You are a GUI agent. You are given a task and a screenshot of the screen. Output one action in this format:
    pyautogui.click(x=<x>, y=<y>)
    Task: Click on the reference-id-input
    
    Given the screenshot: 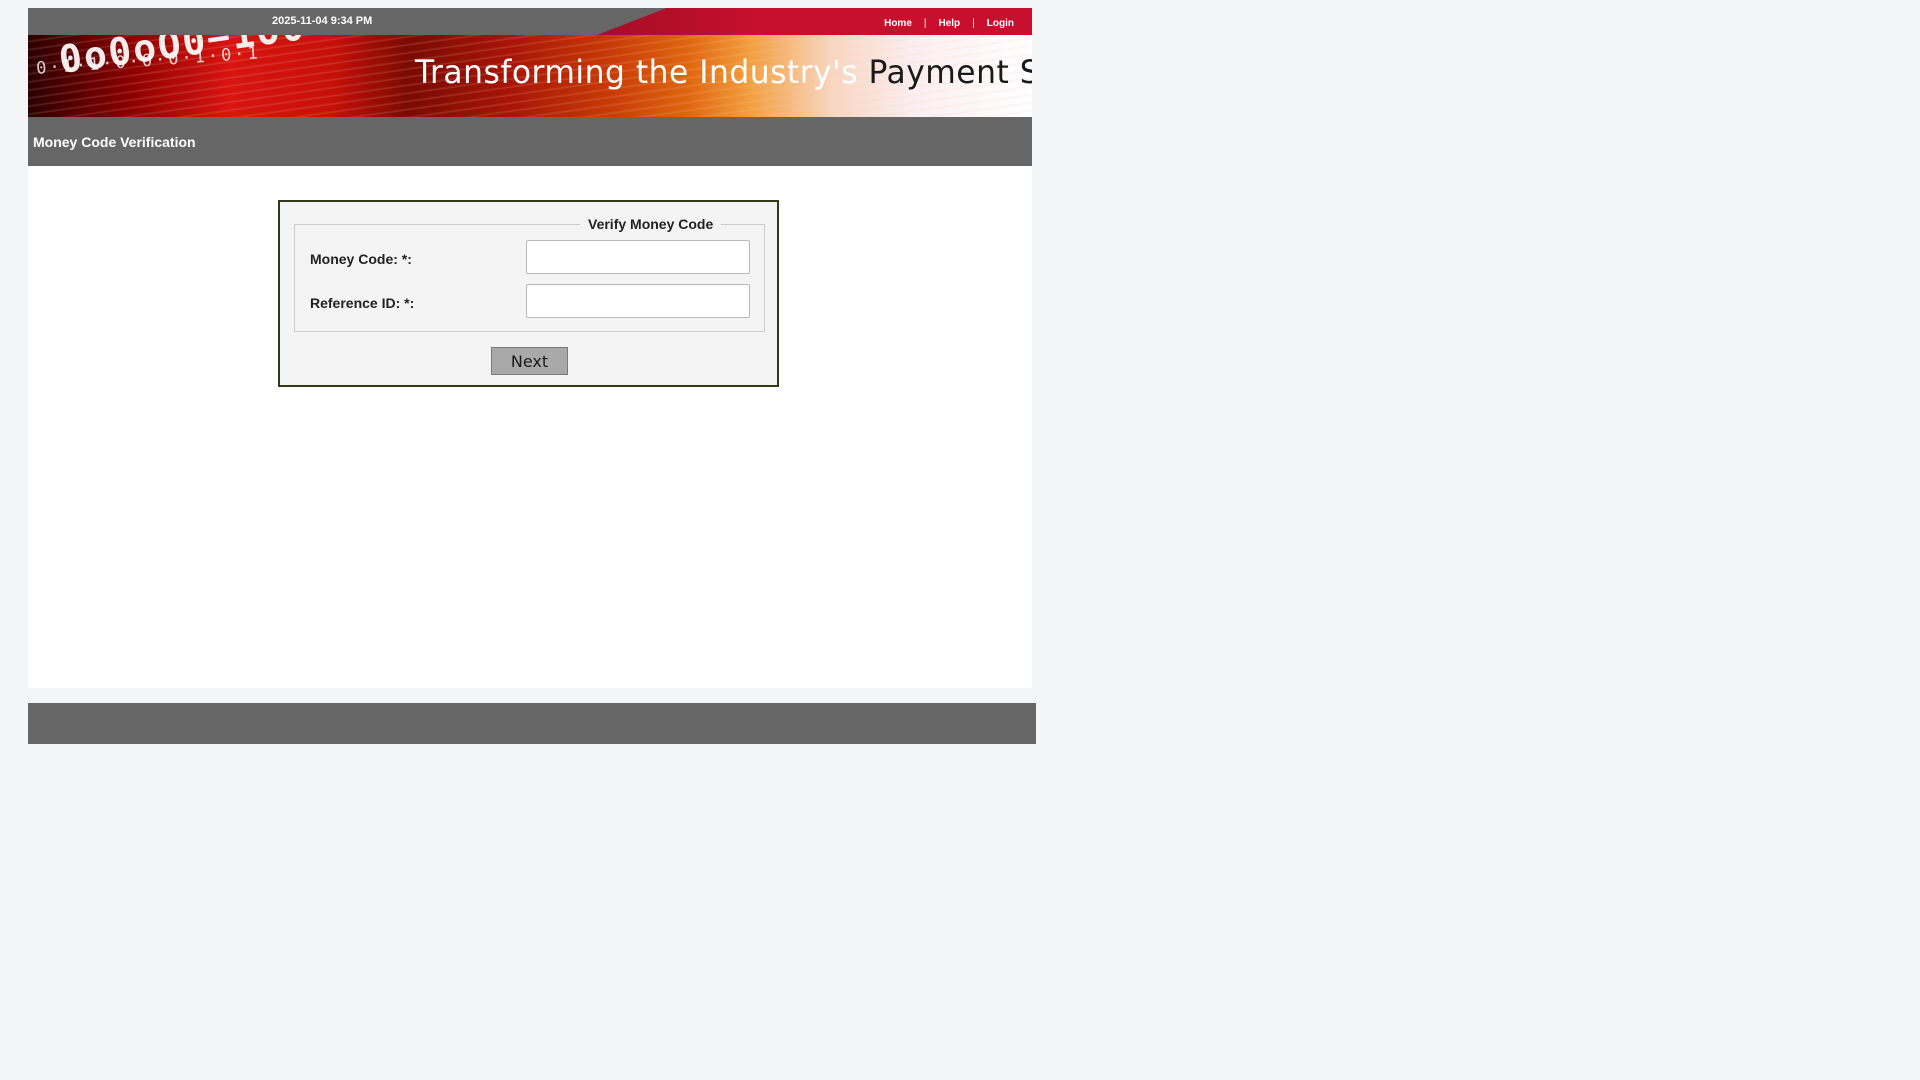 What is the action you would take?
    pyautogui.click(x=638, y=301)
    